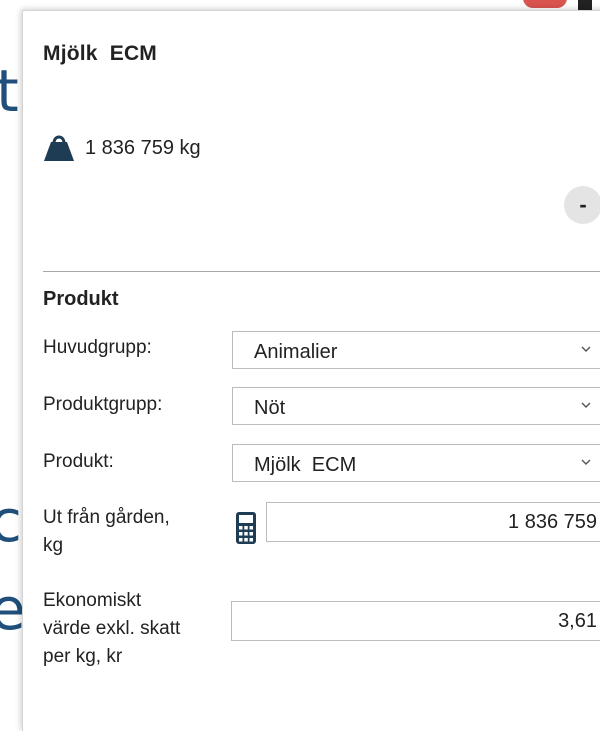 This screenshot has height=731, width=600. I want to click on produktgrupp-selected-value: Nöt, so click(270, 408).